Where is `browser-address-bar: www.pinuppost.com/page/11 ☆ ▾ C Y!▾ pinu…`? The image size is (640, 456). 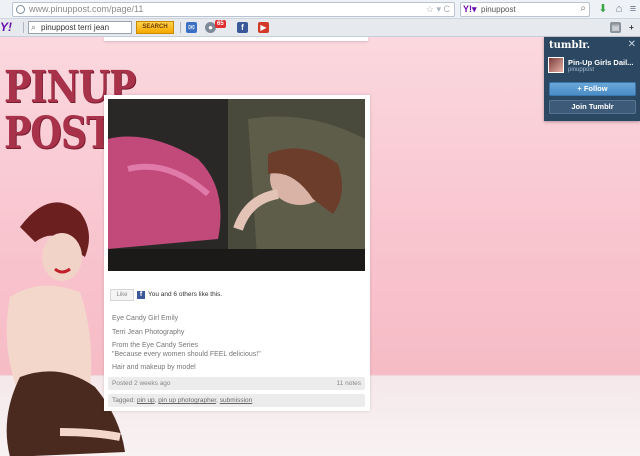
browser-address-bar: www.pinuppost.com/page/11 ☆ ▾ C Y!▾ pinu… is located at coordinates (320, 9).